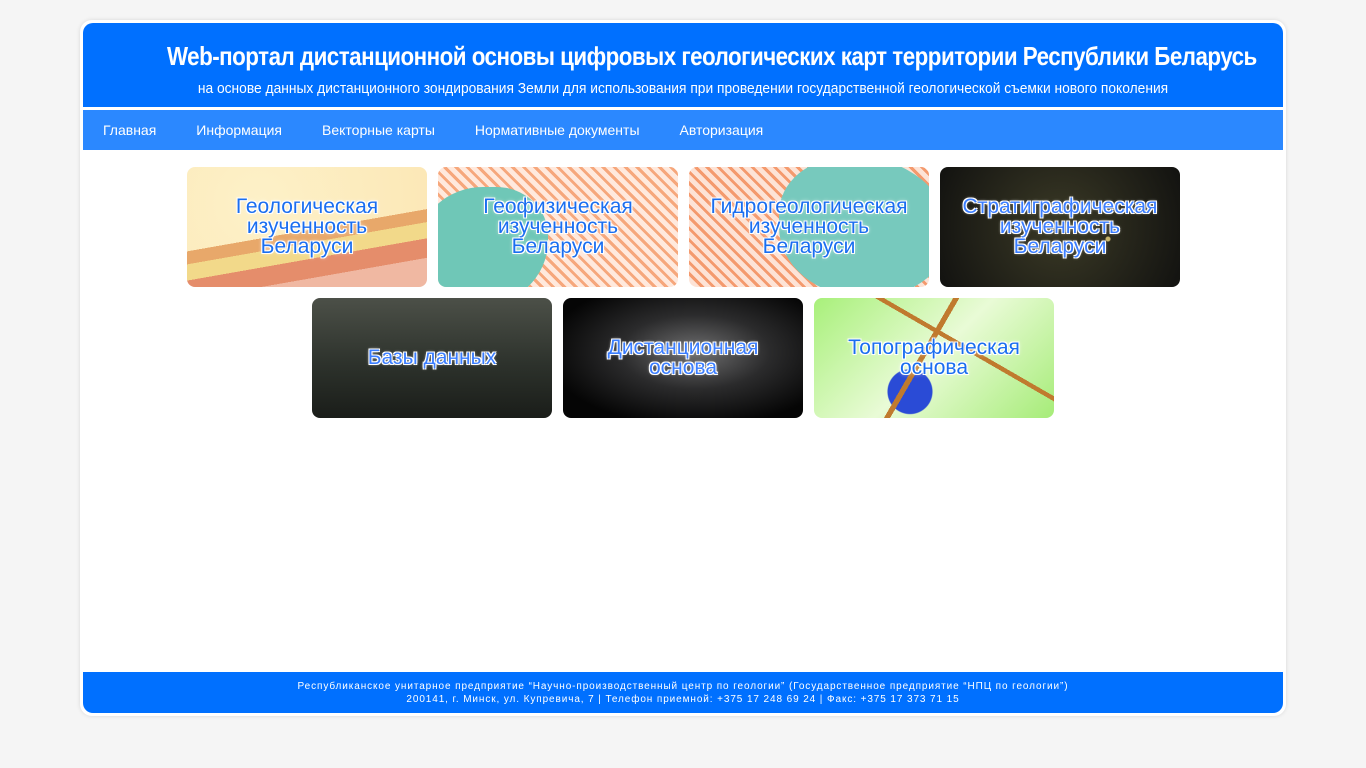 The image size is (1366, 768). I want to click on tile-topographic-basis: Топографическая основа, so click(934, 358).